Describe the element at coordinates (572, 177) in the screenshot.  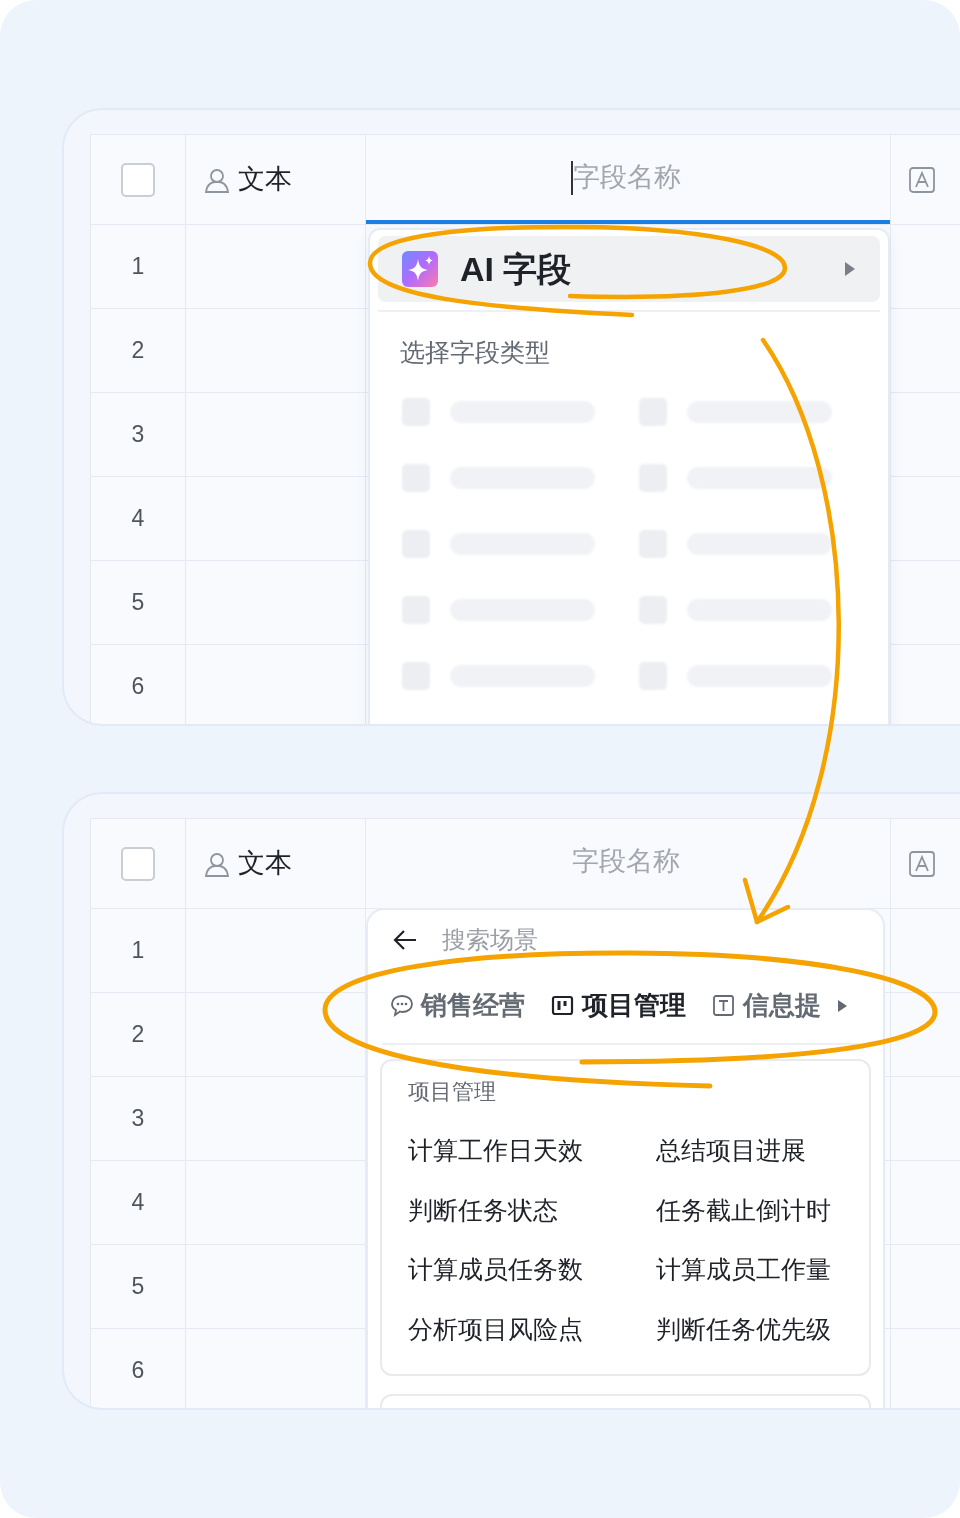
I see `text-caret` at that location.